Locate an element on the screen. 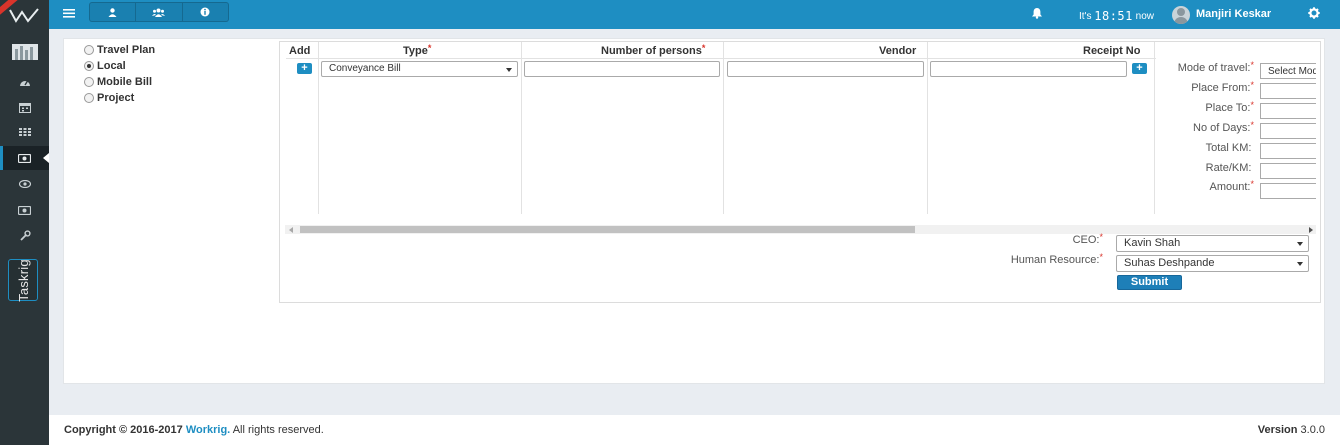 The width and height of the screenshot is (1340, 445). persons-input is located at coordinates (622, 69).